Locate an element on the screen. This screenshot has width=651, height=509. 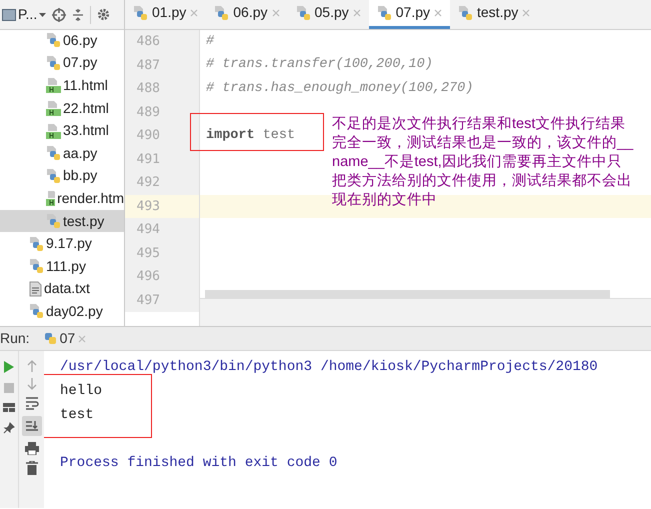
line-number: 492 is located at coordinates (148, 183).